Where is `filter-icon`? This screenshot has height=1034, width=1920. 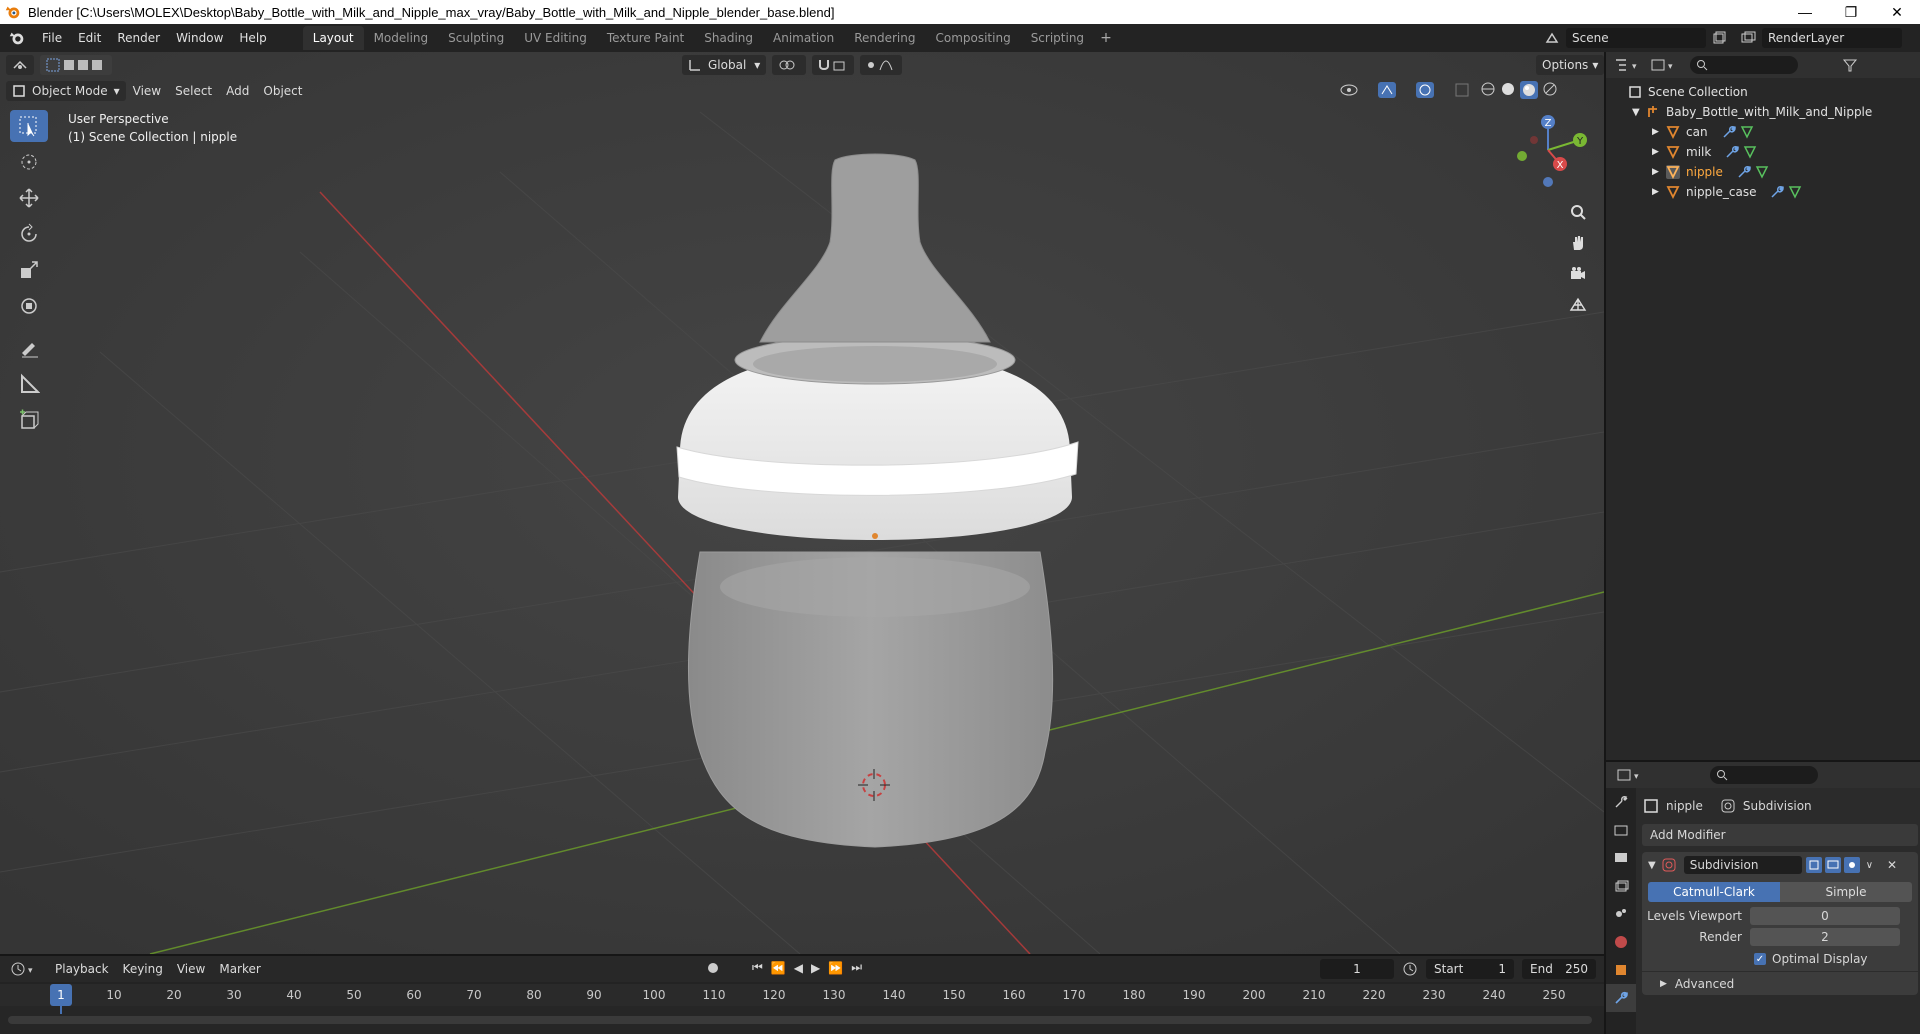
filter-icon is located at coordinates (1850, 65).